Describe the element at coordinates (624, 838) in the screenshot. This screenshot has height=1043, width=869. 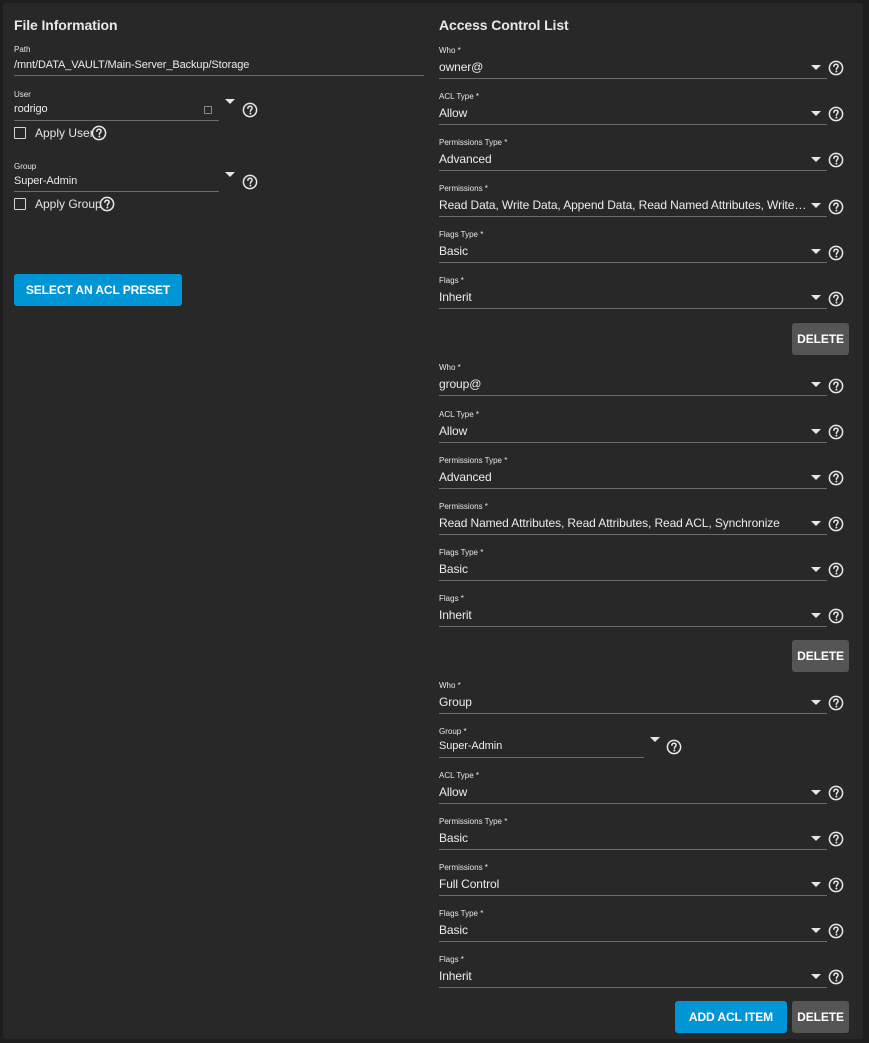
I see `permissions-type-select: Basic` at that location.